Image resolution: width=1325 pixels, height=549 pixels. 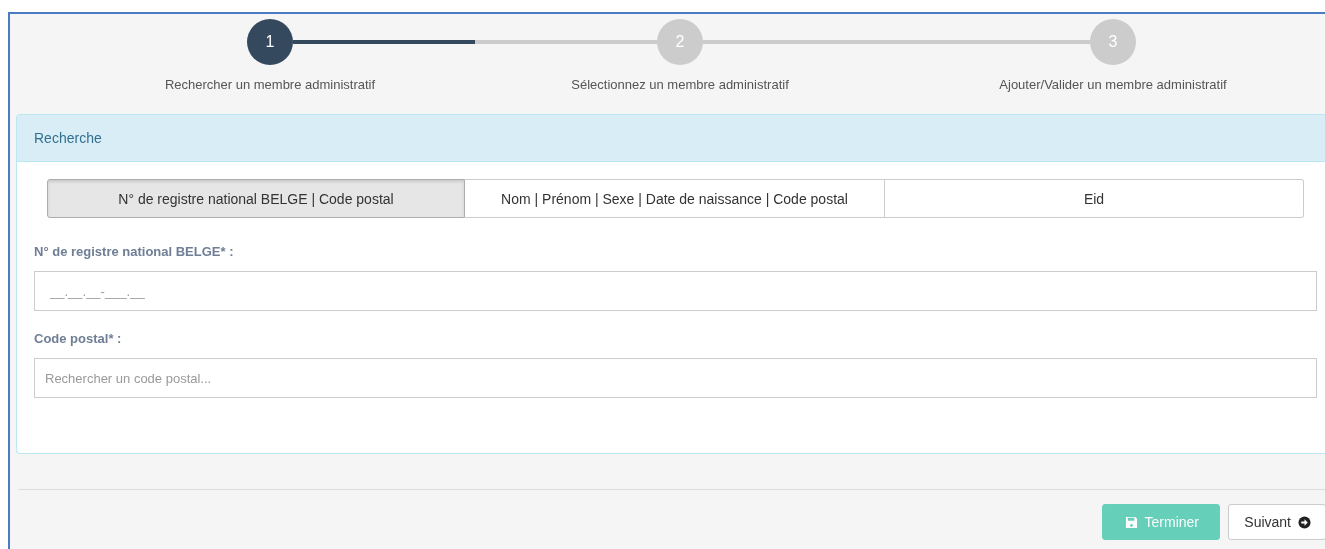 What do you see at coordinates (680, 84) in the screenshot?
I see `step-label: Sélectionnez un membre administratif` at bounding box center [680, 84].